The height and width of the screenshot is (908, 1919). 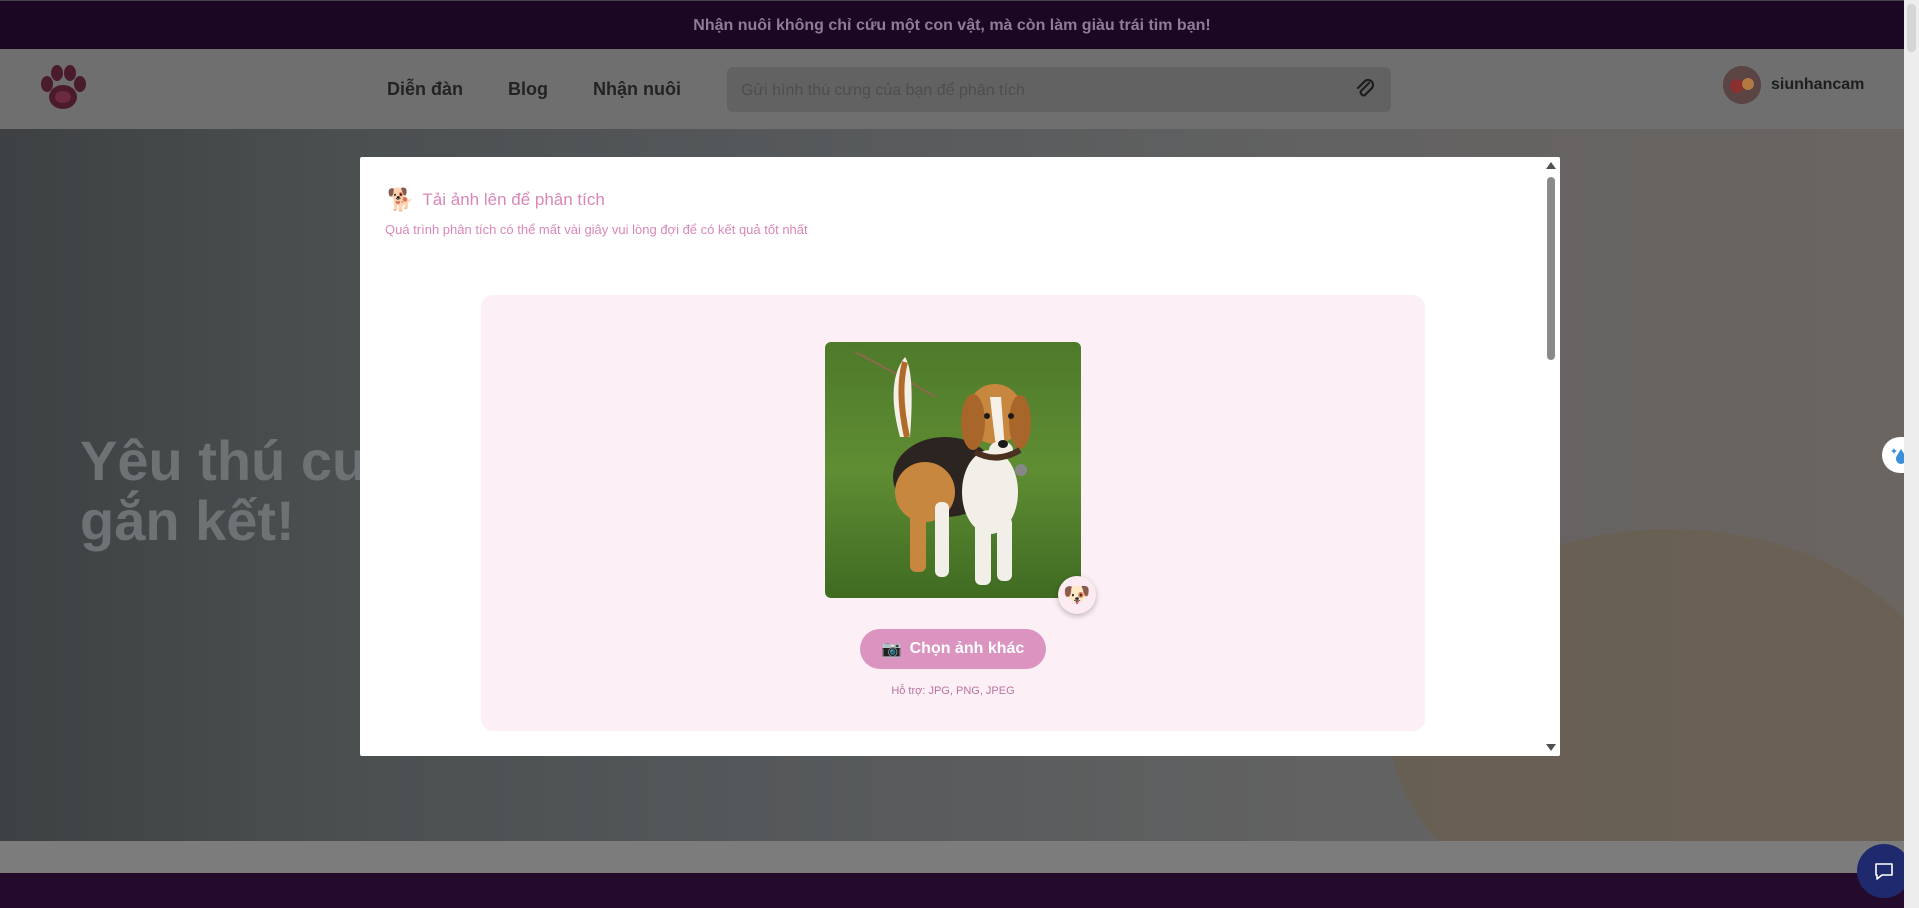 What do you see at coordinates (226, 490) in the screenshot?
I see `hero-title: Yêu thú cư gắn kết!` at bounding box center [226, 490].